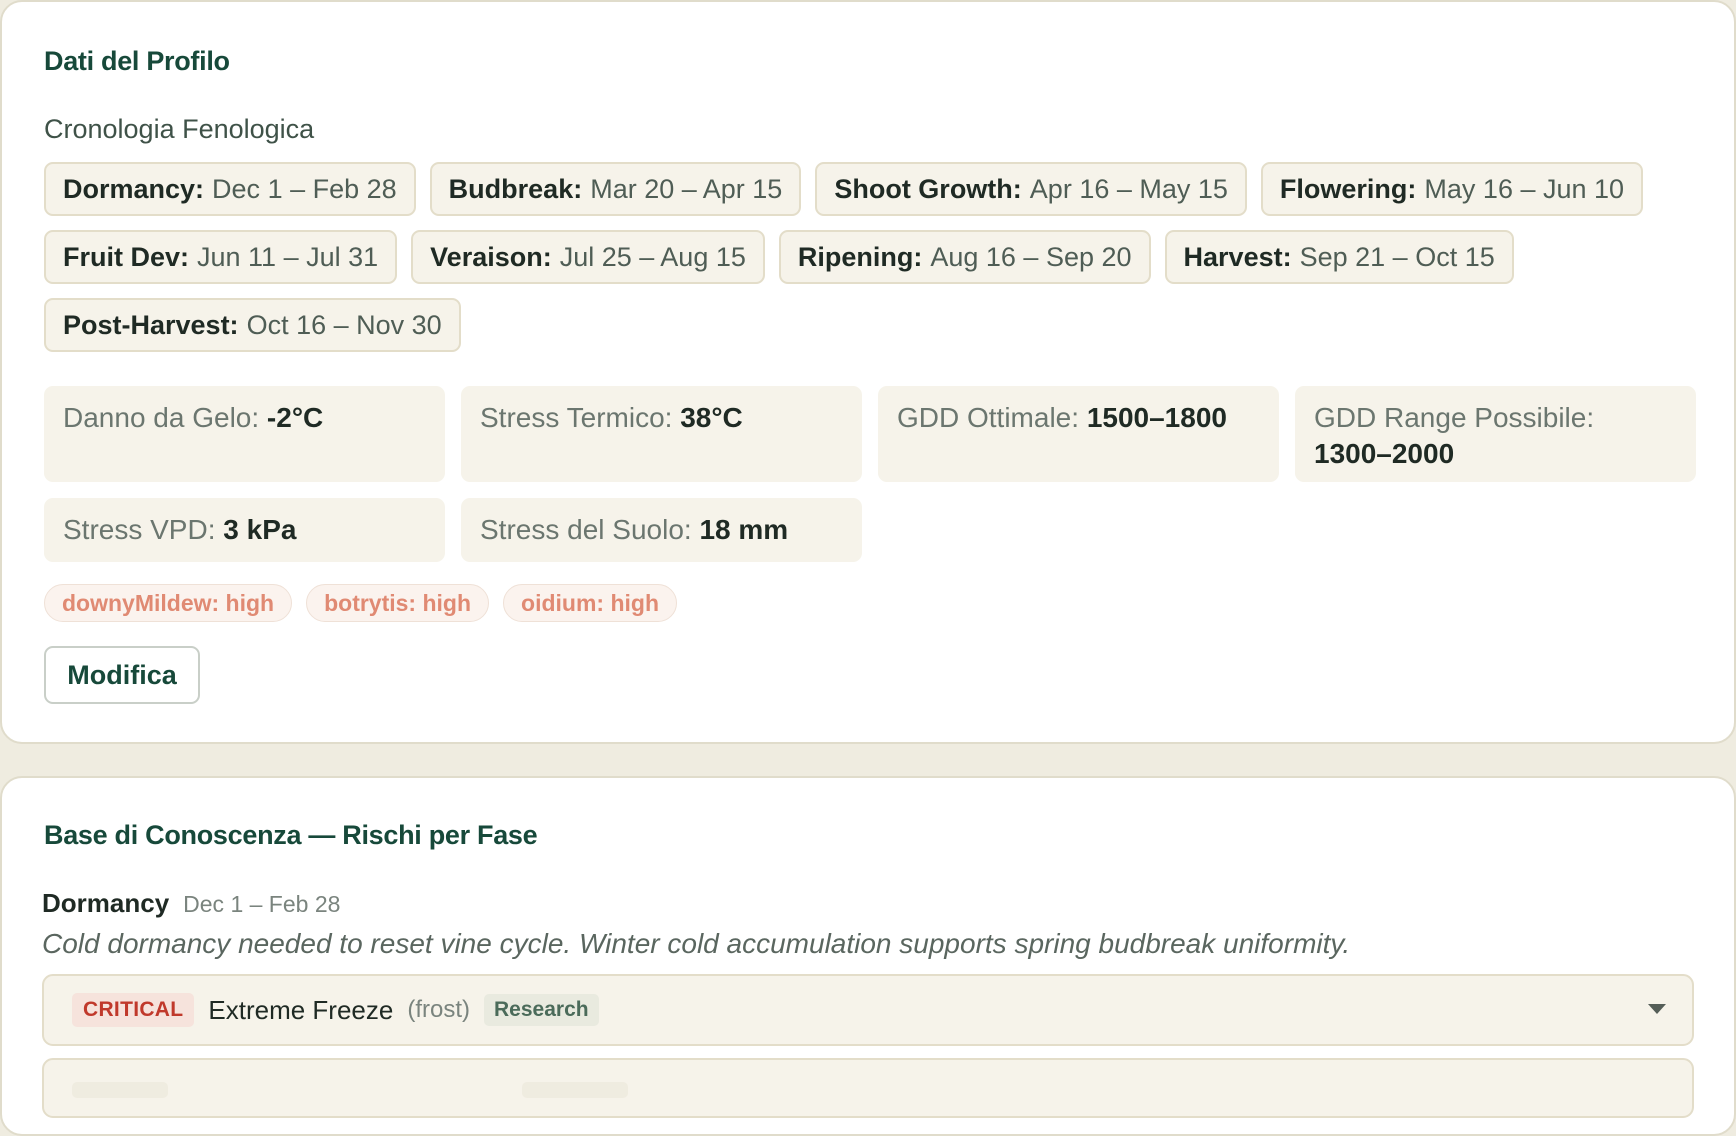  What do you see at coordinates (1657, 1009) in the screenshot?
I see `chevron-down-icon` at bounding box center [1657, 1009].